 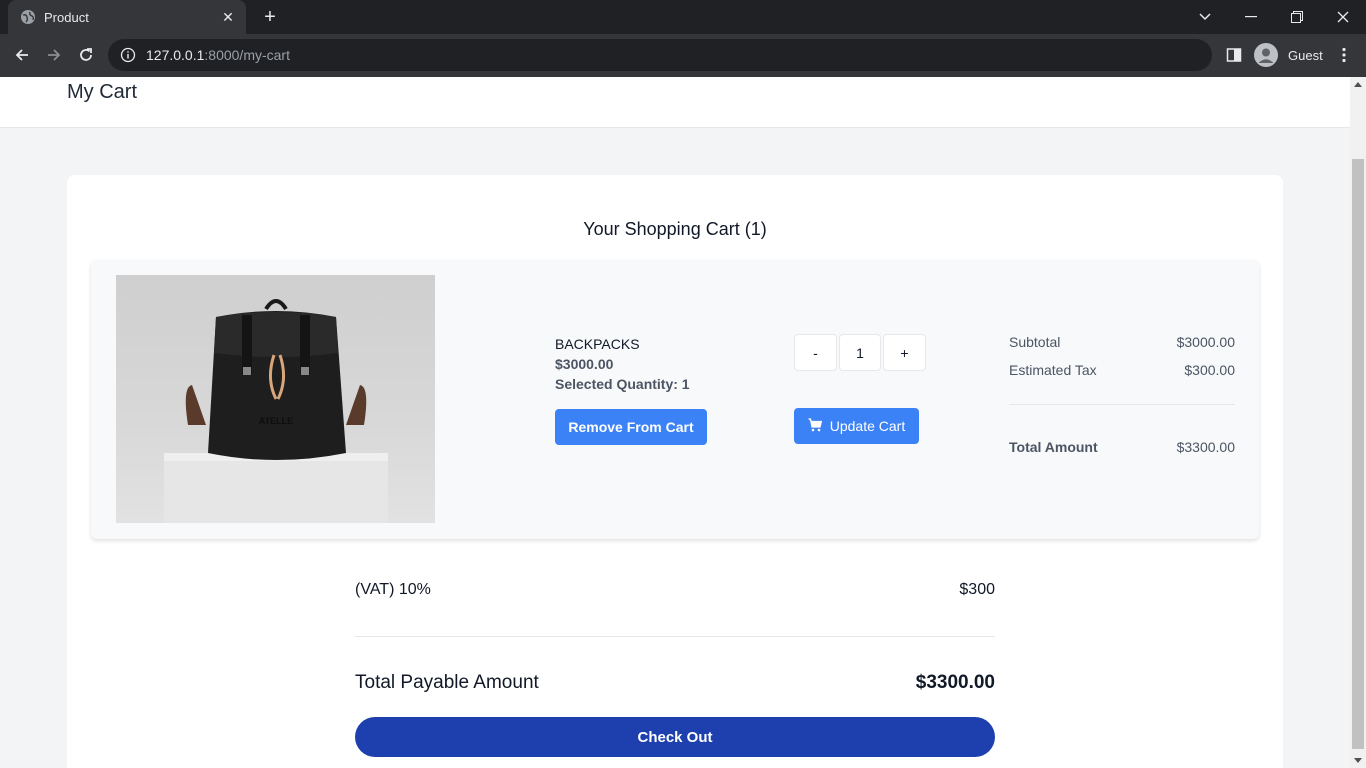 What do you see at coordinates (675, 737) in the screenshot?
I see `checkout-button: Check Out` at bounding box center [675, 737].